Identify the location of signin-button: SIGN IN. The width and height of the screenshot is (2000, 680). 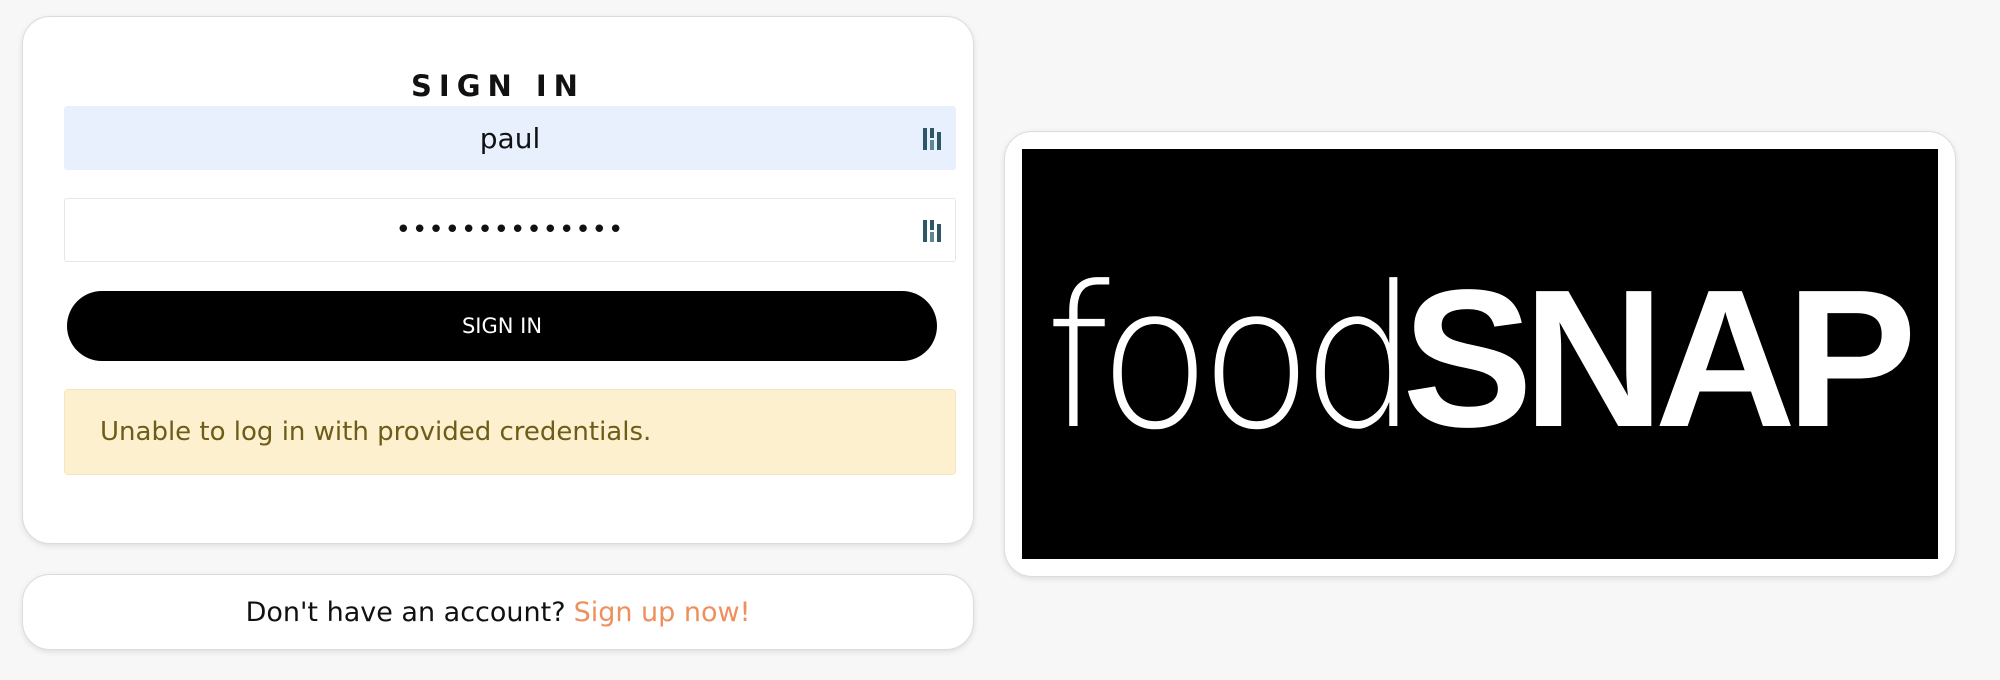
(502, 326).